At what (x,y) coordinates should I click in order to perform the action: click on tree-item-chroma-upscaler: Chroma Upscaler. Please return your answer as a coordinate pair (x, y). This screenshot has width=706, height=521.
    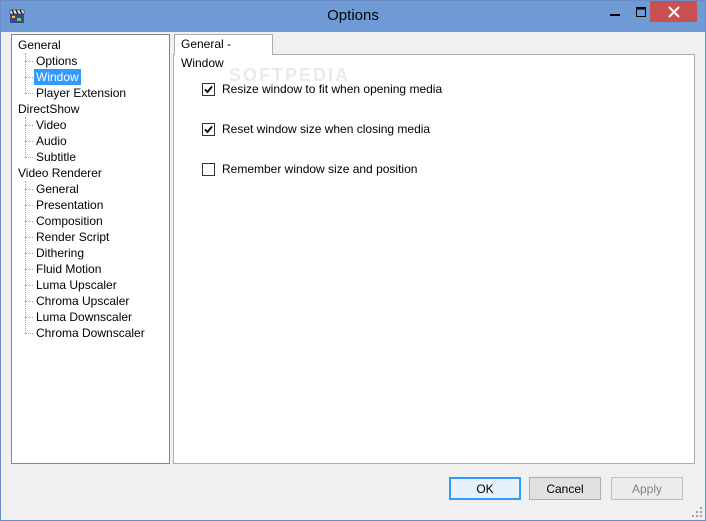
    Looking at the image, I should click on (82, 301).